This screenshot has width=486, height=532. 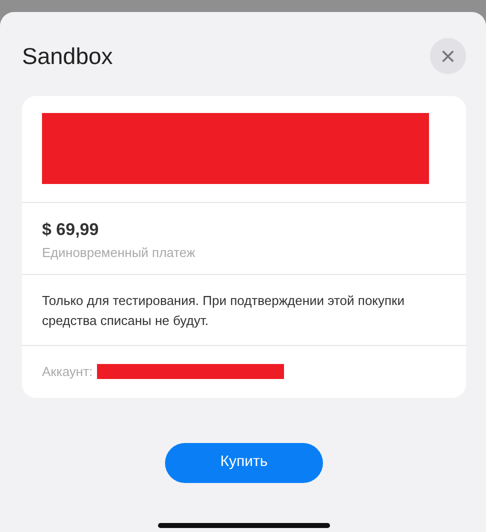 What do you see at coordinates (448, 56) in the screenshot?
I see `close-button: ×` at bounding box center [448, 56].